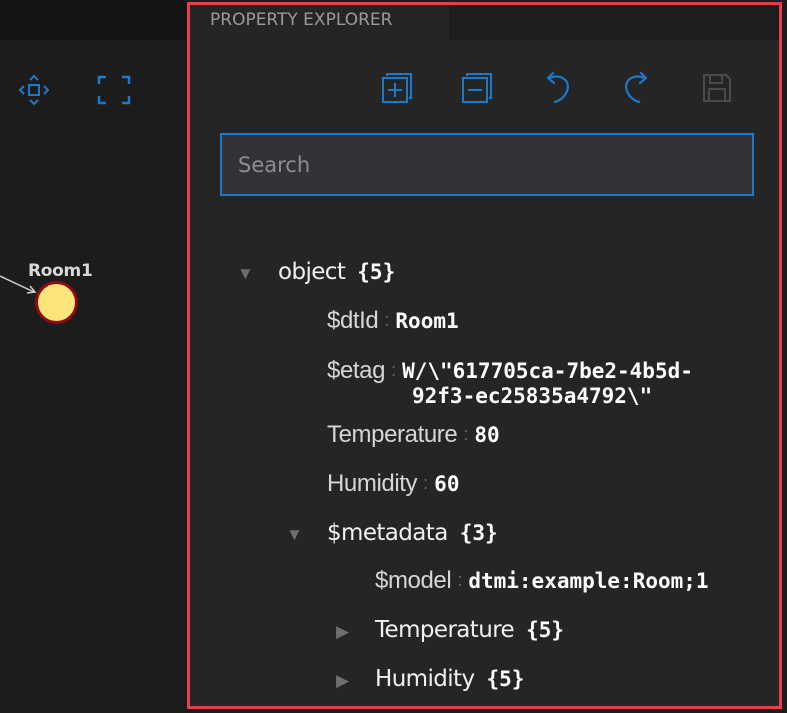 This screenshot has height=713, width=787. I want to click on undo-icon, so click(557, 88).